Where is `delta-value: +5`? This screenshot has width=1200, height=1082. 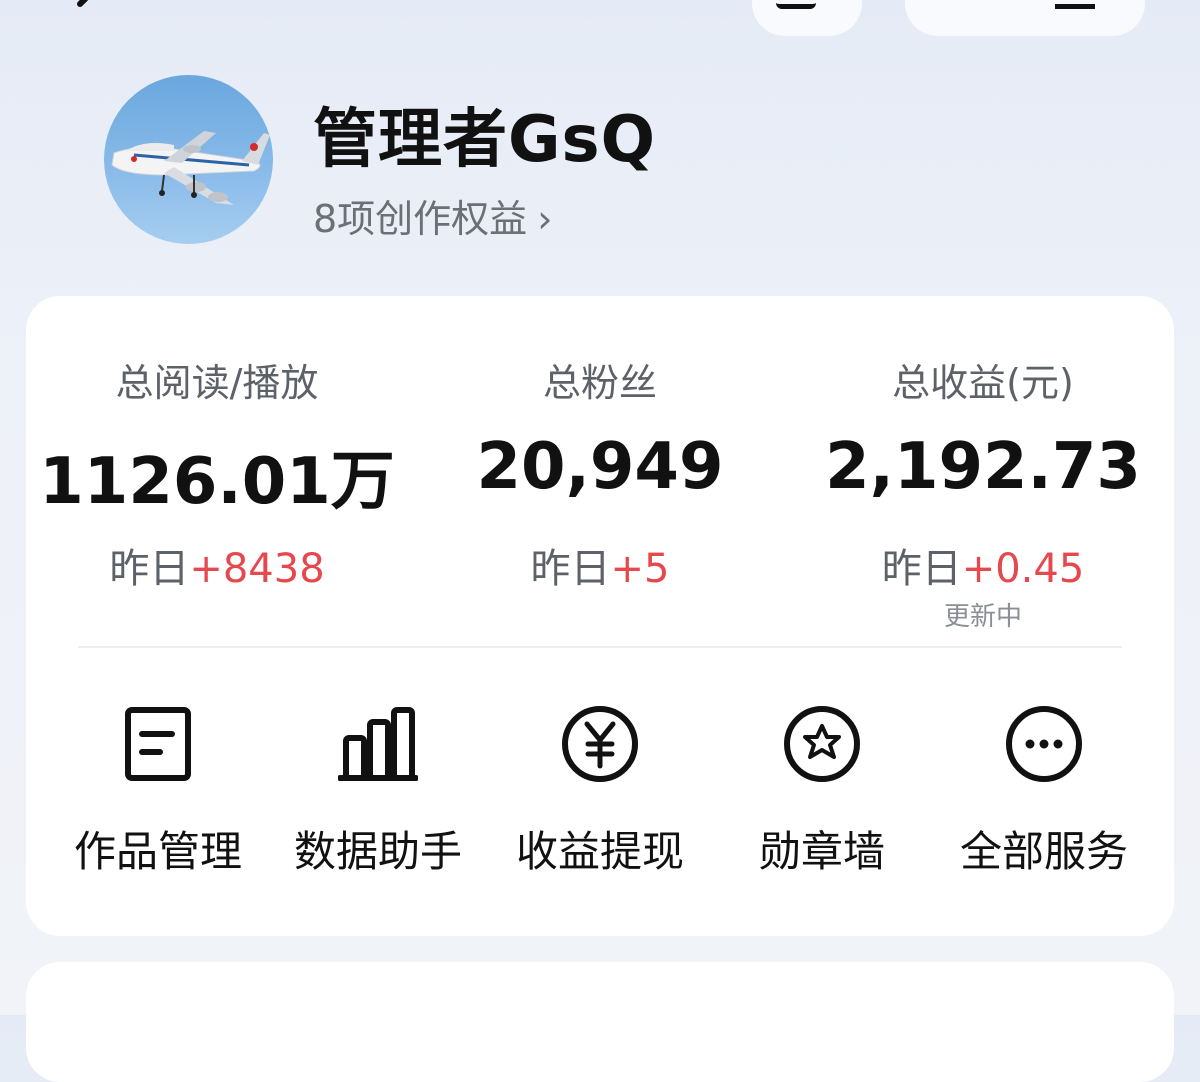 delta-value: +5 is located at coordinates (640, 569).